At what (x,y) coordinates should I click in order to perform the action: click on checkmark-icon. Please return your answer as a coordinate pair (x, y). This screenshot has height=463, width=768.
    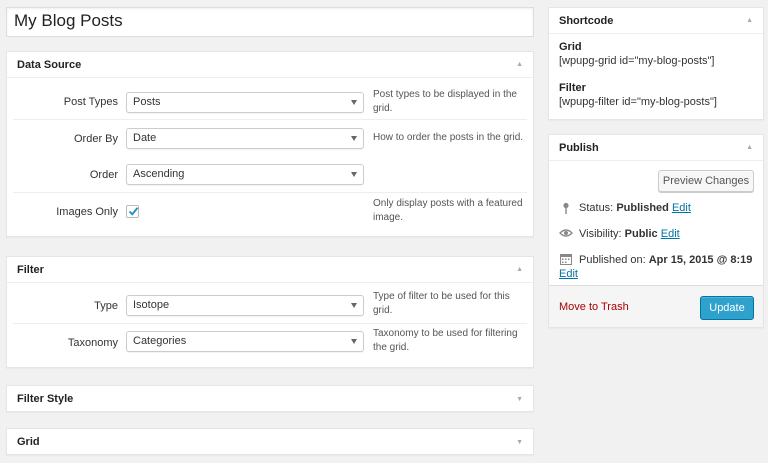
    Looking at the image, I should click on (133, 211).